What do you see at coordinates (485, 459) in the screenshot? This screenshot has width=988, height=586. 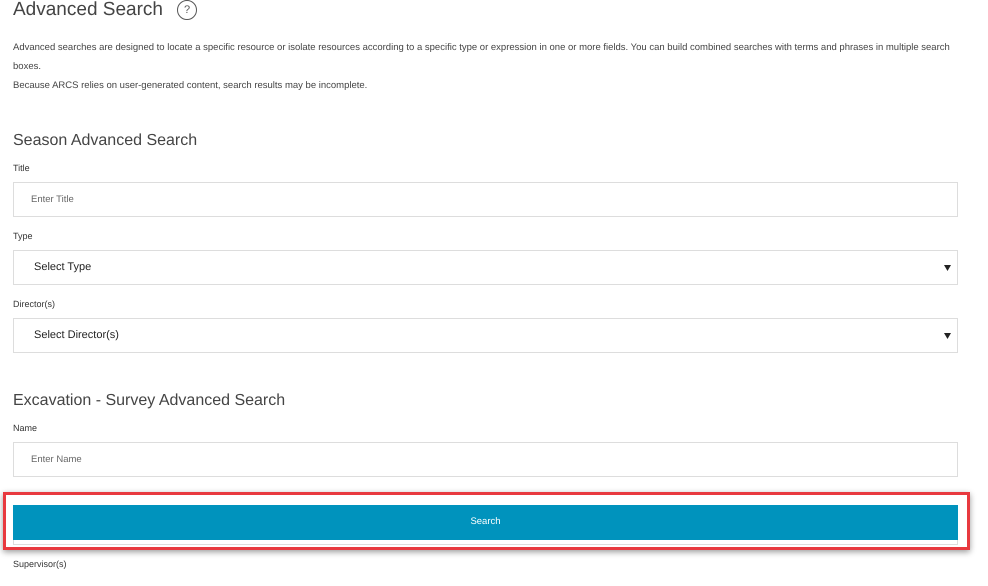 I see `text-field: Enter Name` at bounding box center [485, 459].